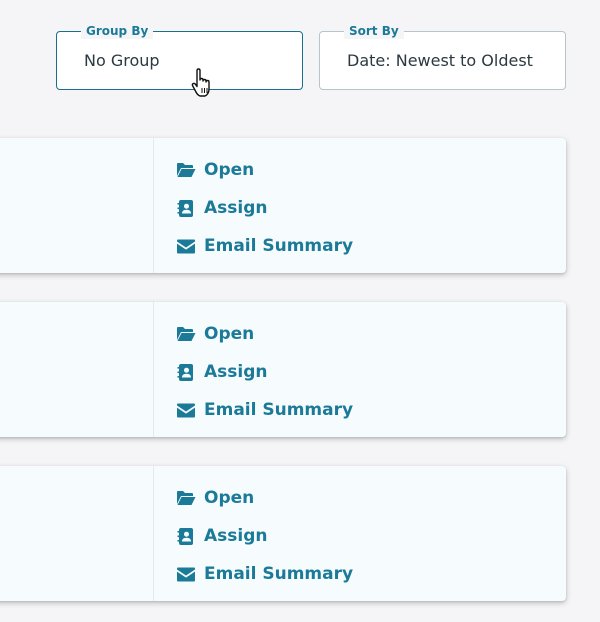 The width and height of the screenshot is (600, 622). I want to click on sort-by-select: Sort By Date: Newest to Oldest, so click(442, 56).